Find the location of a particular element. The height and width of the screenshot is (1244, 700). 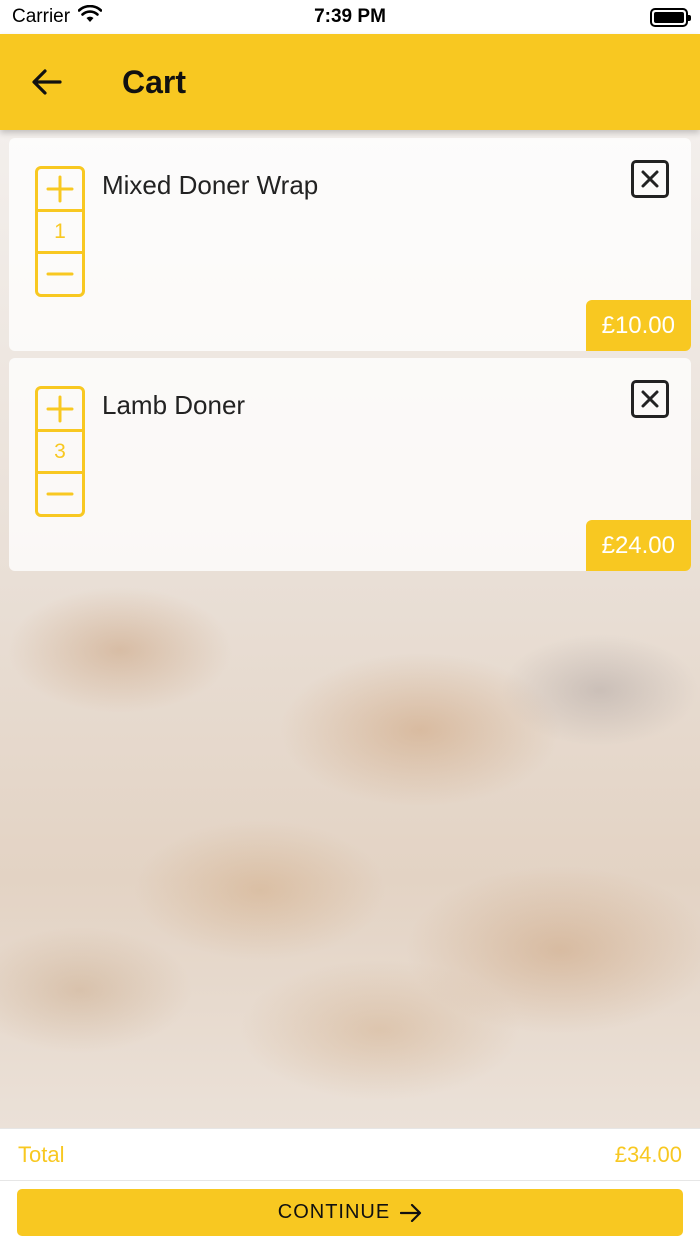

status-bar: Carrier 7:39 PM is located at coordinates (350, 17).